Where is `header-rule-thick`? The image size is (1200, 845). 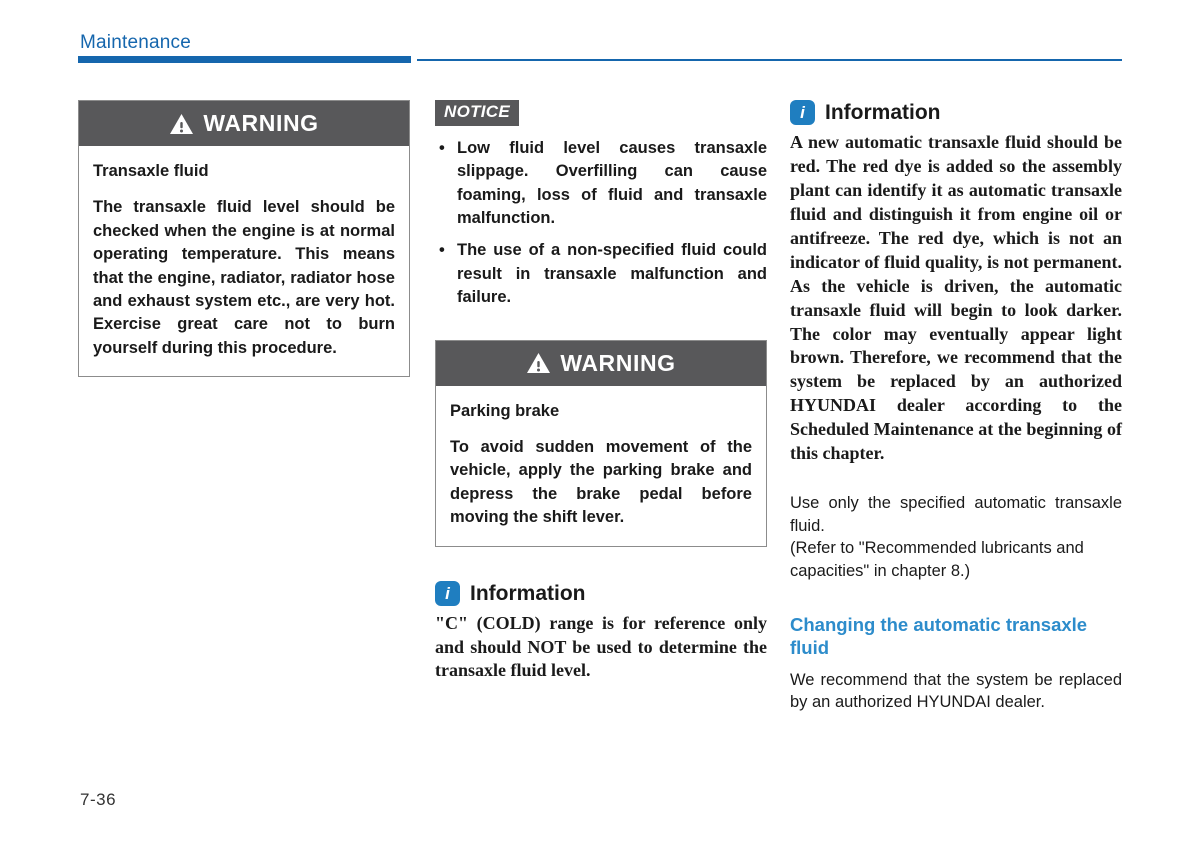
header-rule-thick is located at coordinates (244, 59).